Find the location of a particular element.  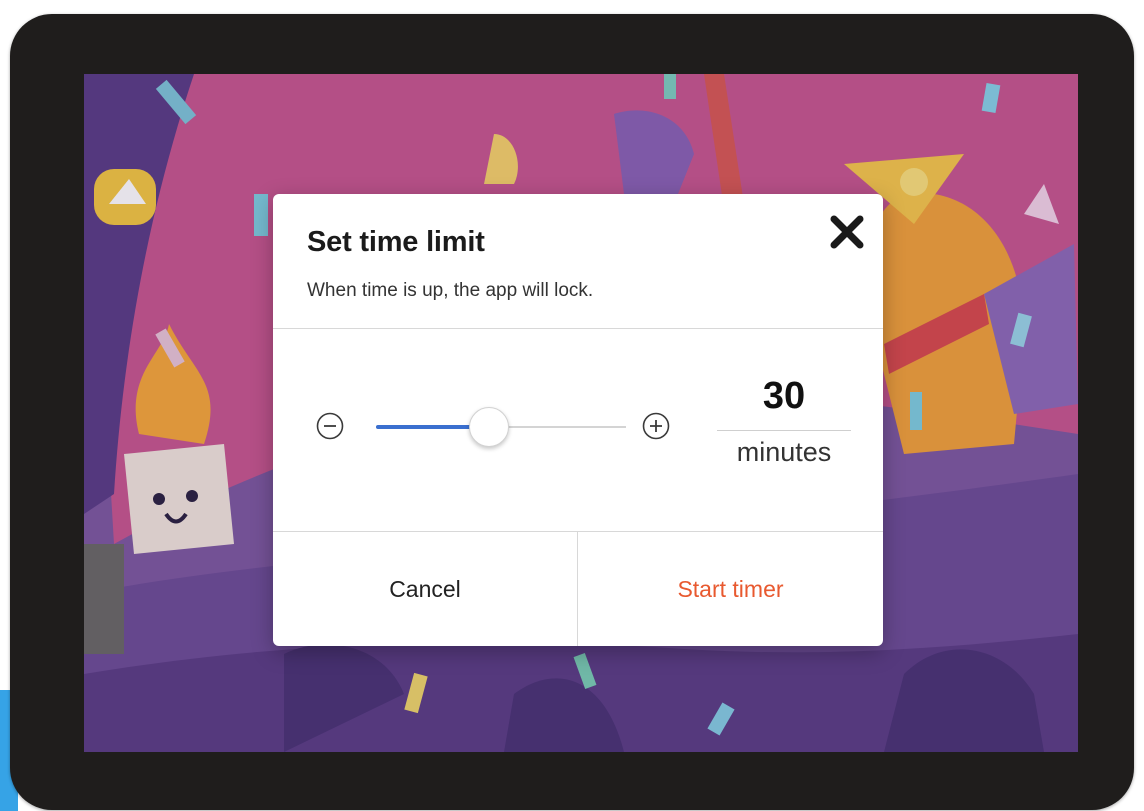

decrease-button is located at coordinates (330, 426).